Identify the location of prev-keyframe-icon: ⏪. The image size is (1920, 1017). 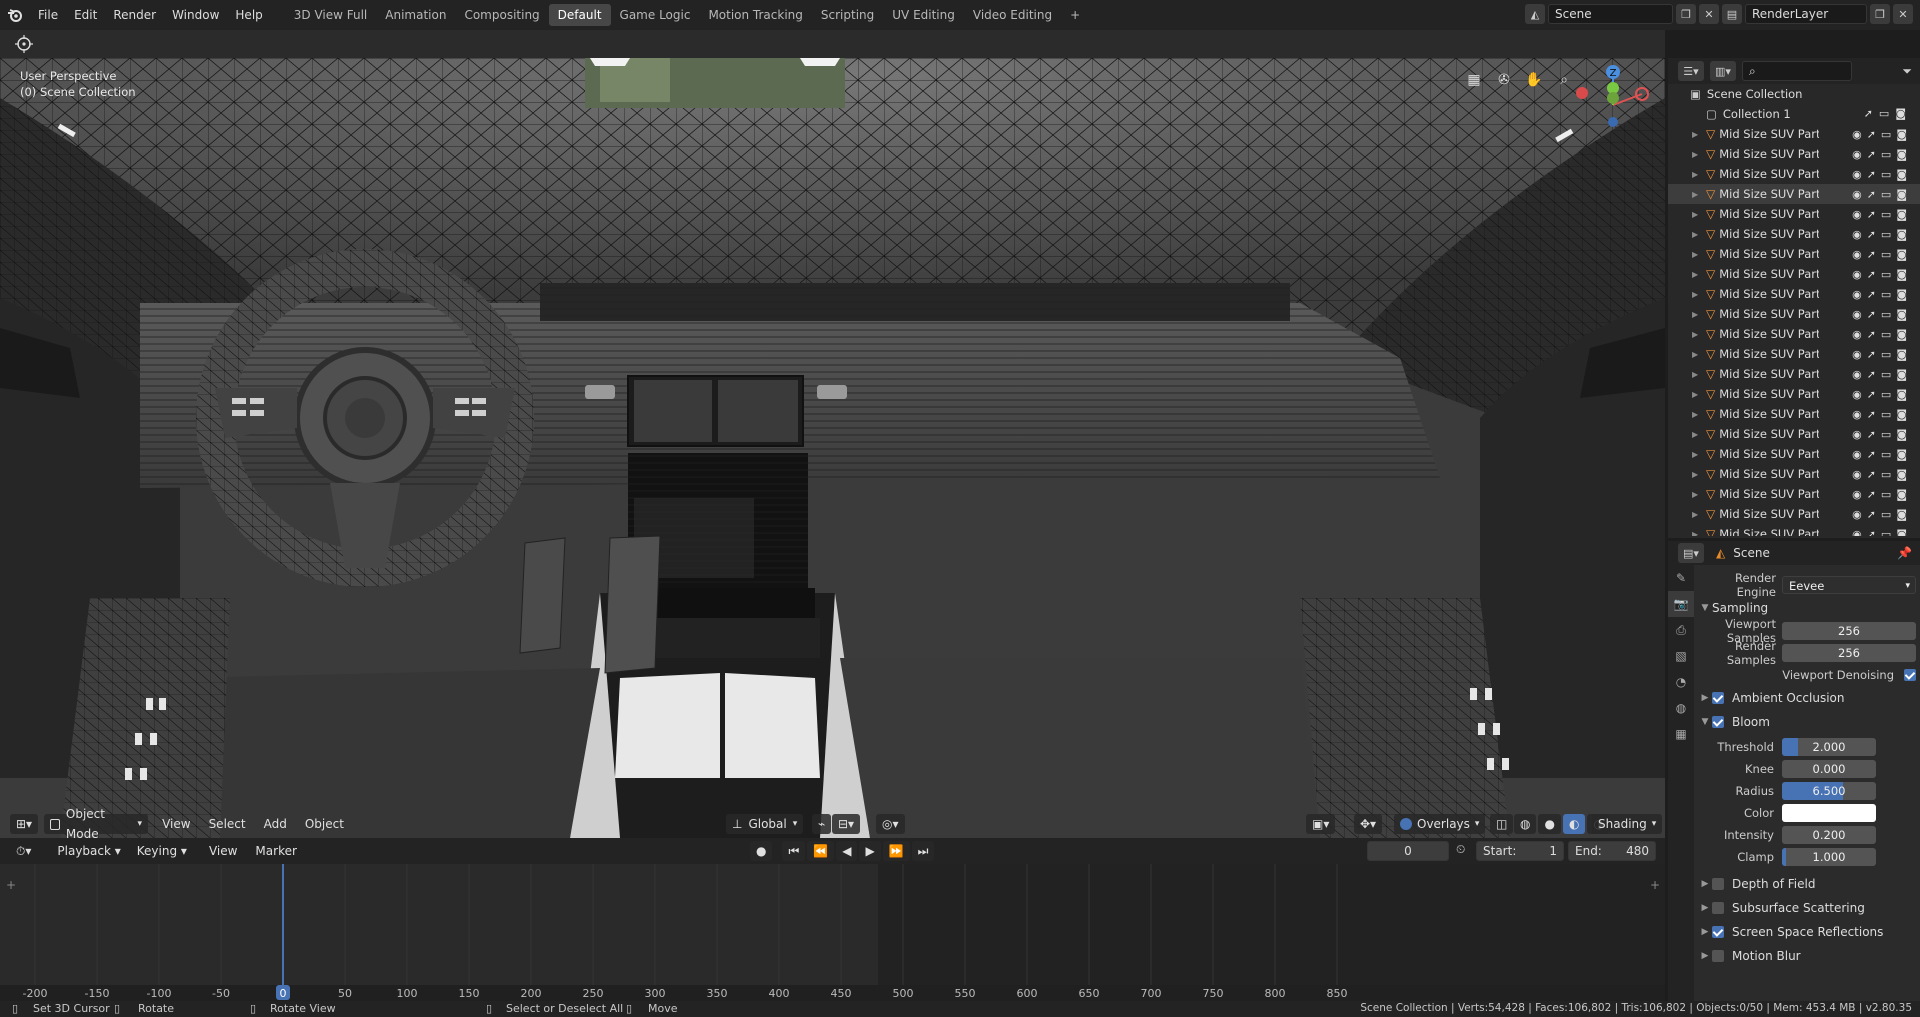
(821, 851).